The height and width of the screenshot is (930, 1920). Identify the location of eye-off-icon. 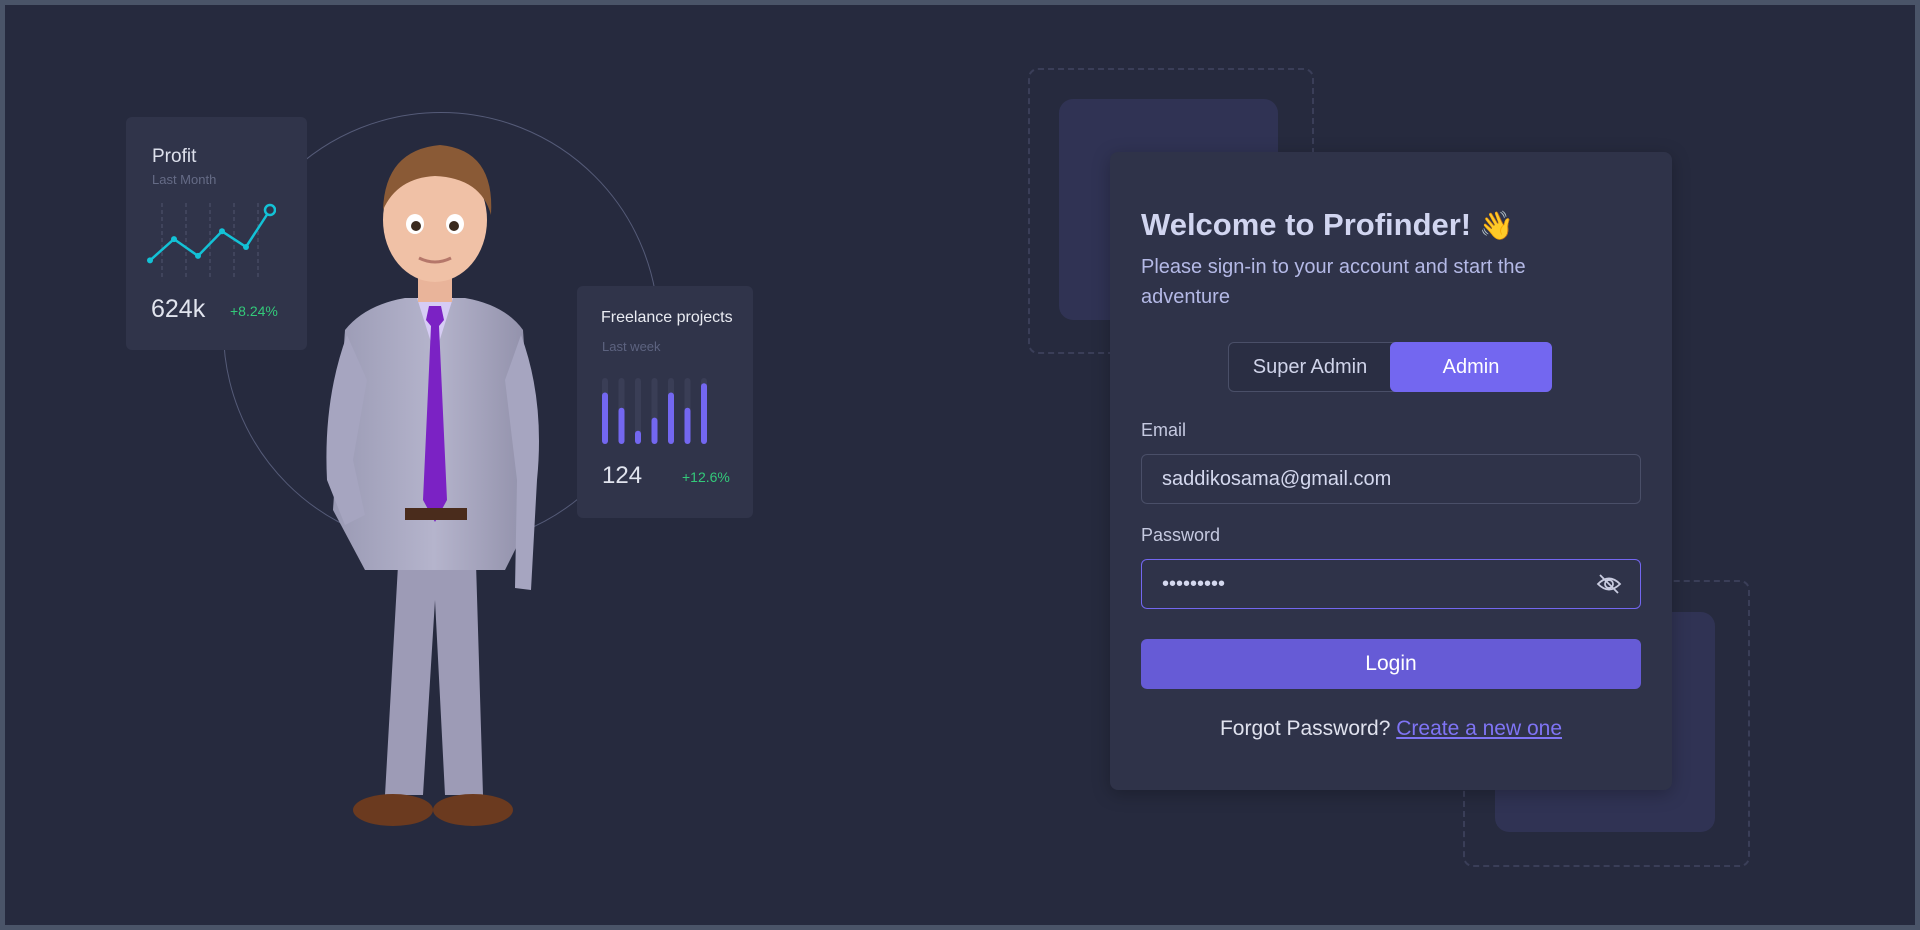
(1609, 584).